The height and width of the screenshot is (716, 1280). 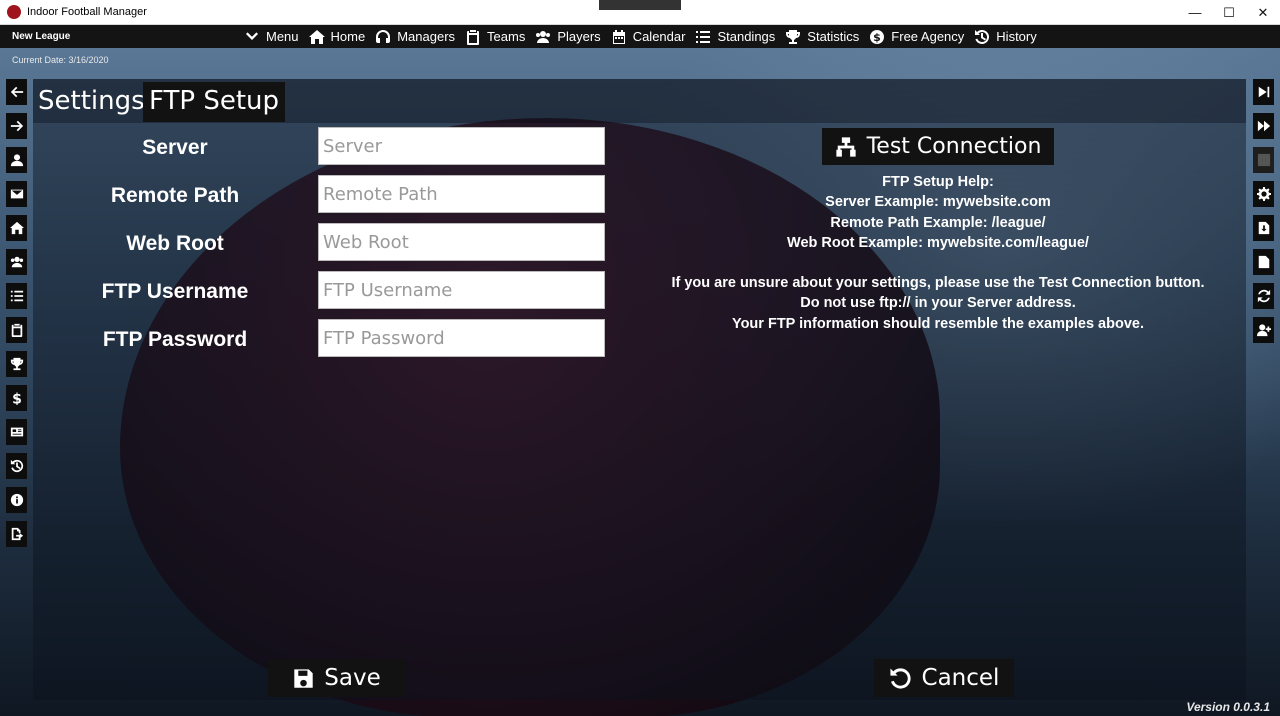 I want to click on save-button: Save, so click(x=337, y=678).